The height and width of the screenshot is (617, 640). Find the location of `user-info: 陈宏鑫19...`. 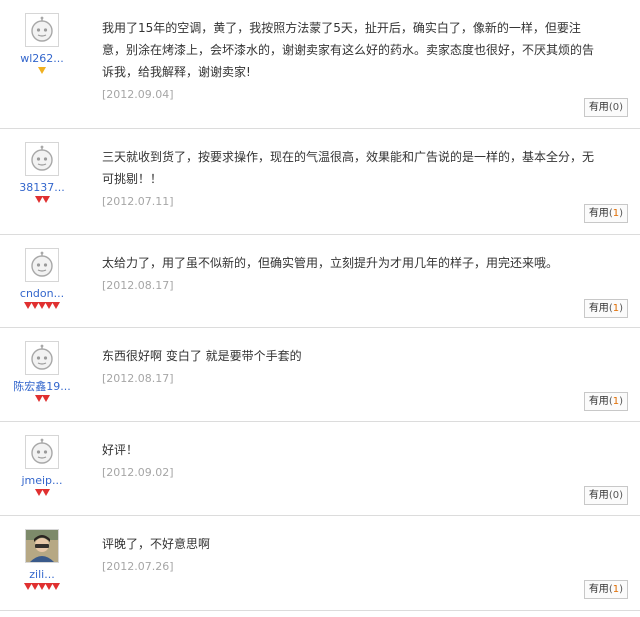

user-info: 陈宏鑫19... is located at coordinates (42, 366).